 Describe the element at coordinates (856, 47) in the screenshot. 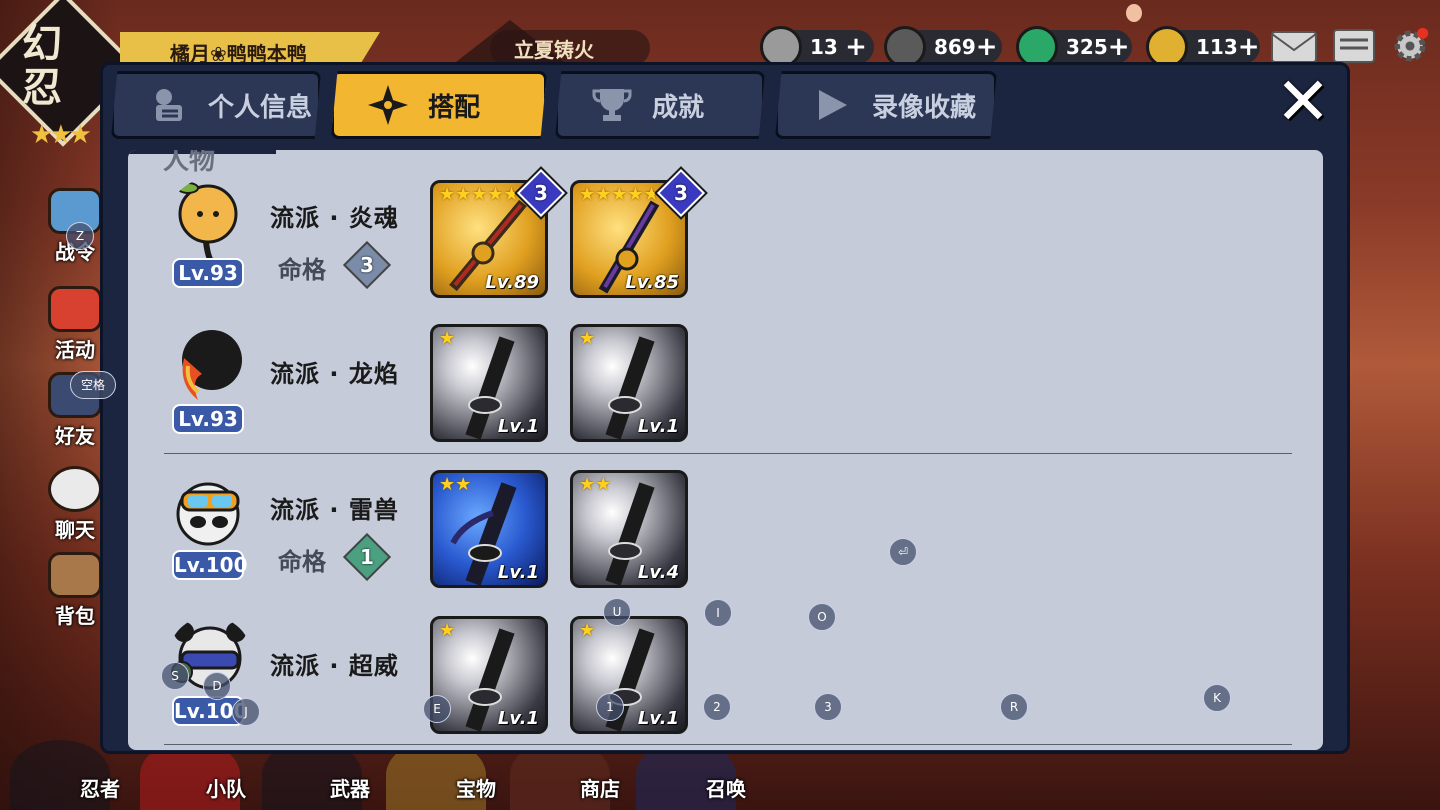

I see `add-scroll-button: +` at that location.